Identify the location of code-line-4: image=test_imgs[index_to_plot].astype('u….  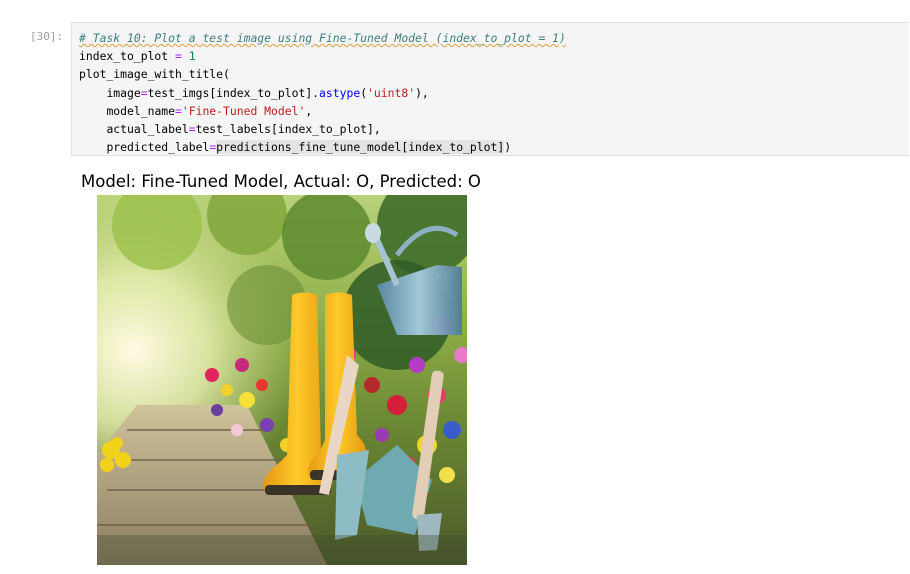
(322, 93).